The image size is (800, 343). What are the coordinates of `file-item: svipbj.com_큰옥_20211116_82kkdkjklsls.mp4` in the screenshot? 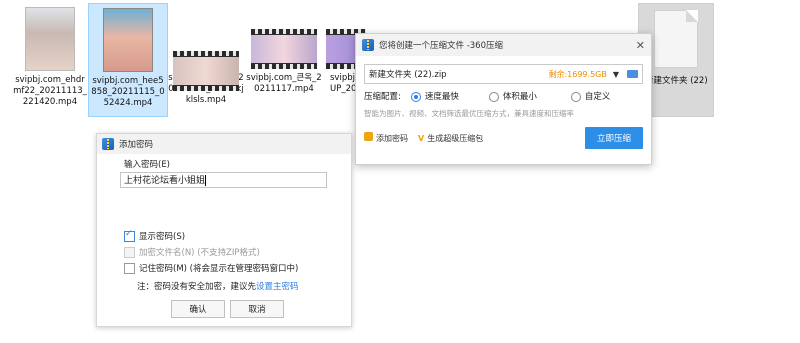 It's located at (206, 60).